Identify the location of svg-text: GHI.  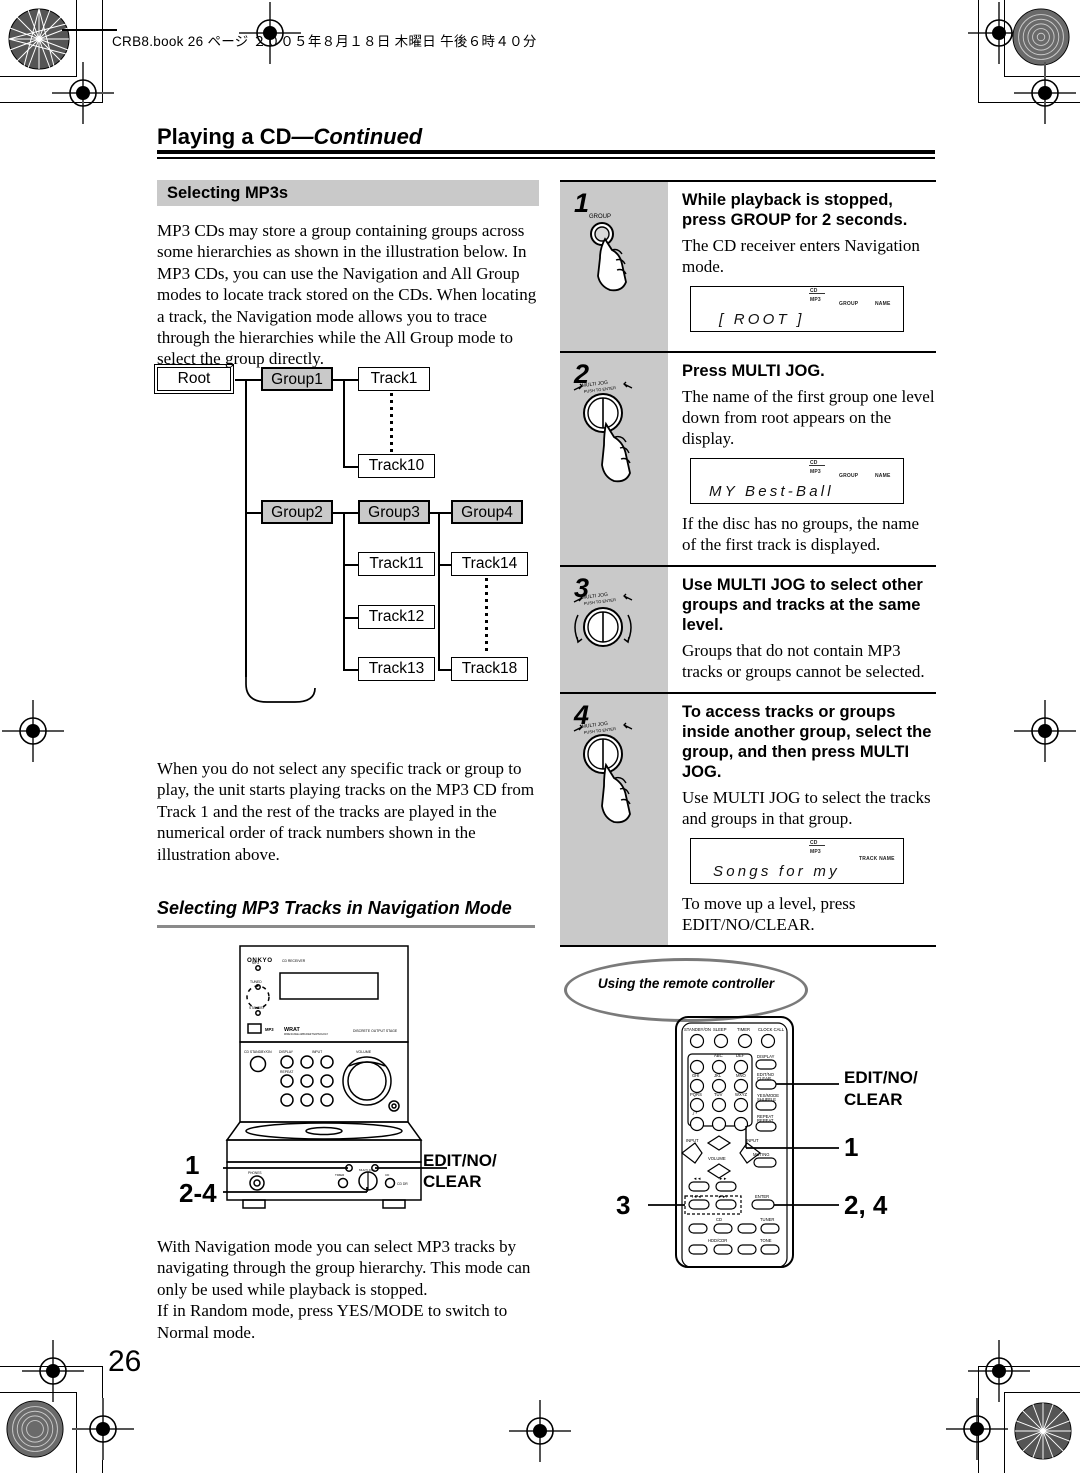
(695, 1075).